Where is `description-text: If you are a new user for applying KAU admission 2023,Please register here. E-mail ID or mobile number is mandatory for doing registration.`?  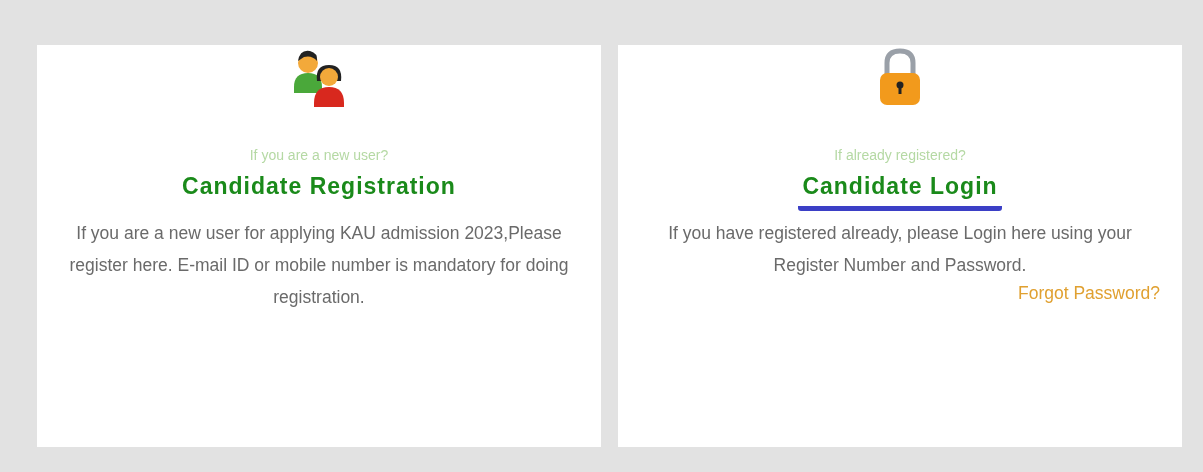
description-text: If you are a new user for applying KAU admission 2023,Please register here. E-mail ID or mobile number is mandatory for doing registration. is located at coordinates (319, 265).